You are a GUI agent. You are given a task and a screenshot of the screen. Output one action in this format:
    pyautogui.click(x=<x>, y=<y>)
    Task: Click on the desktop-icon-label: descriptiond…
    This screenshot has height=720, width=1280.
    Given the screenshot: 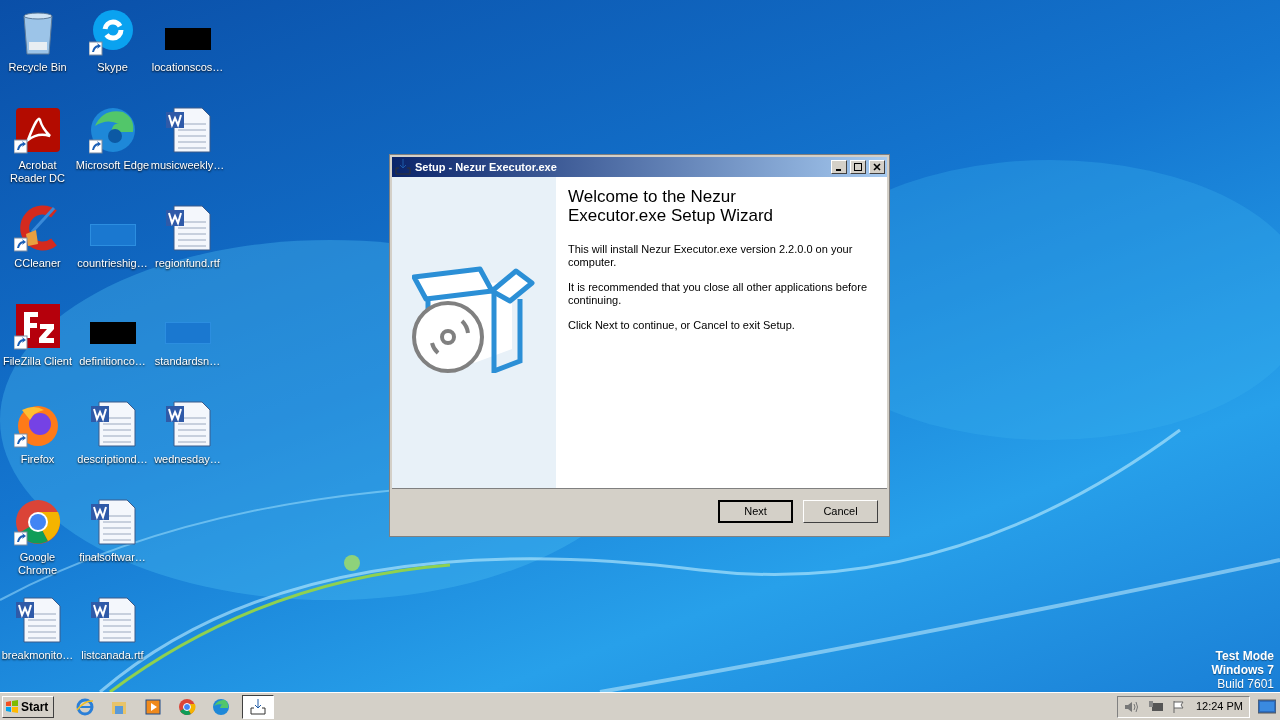 What is the action you would take?
    pyautogui.click(x=112, y=459)
    